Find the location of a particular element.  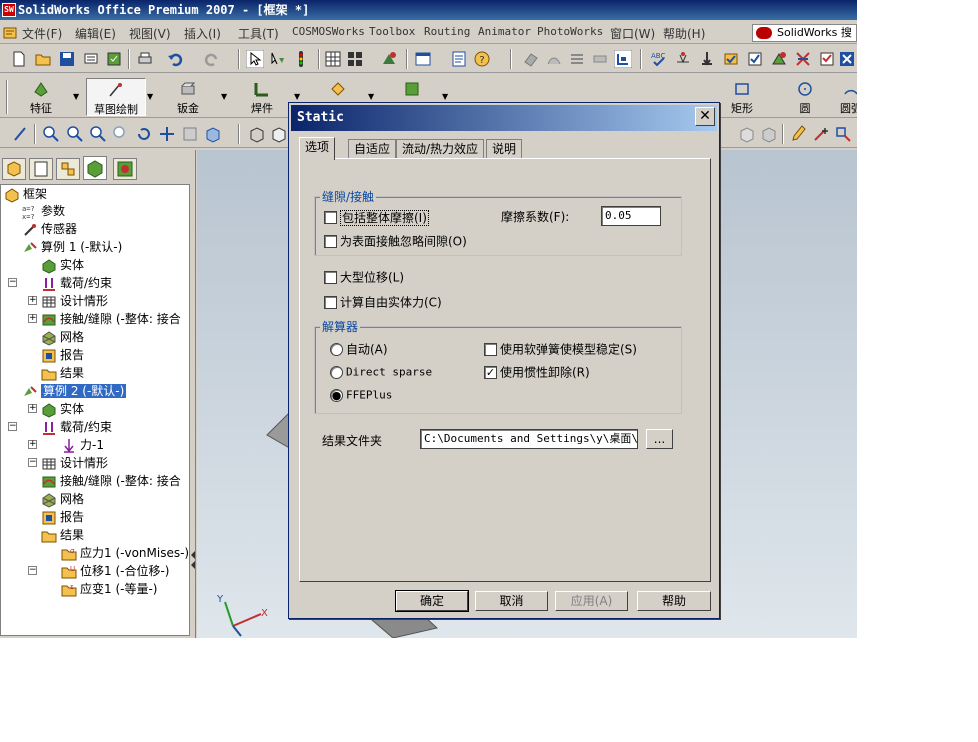

cmd-features: 特征 is located at coordinates (41, 97).